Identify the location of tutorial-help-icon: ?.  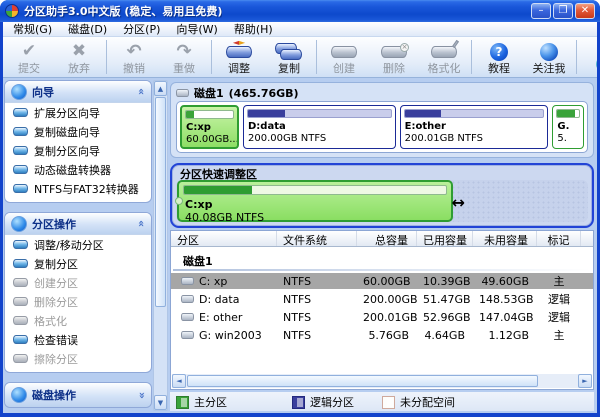
(499, 51).